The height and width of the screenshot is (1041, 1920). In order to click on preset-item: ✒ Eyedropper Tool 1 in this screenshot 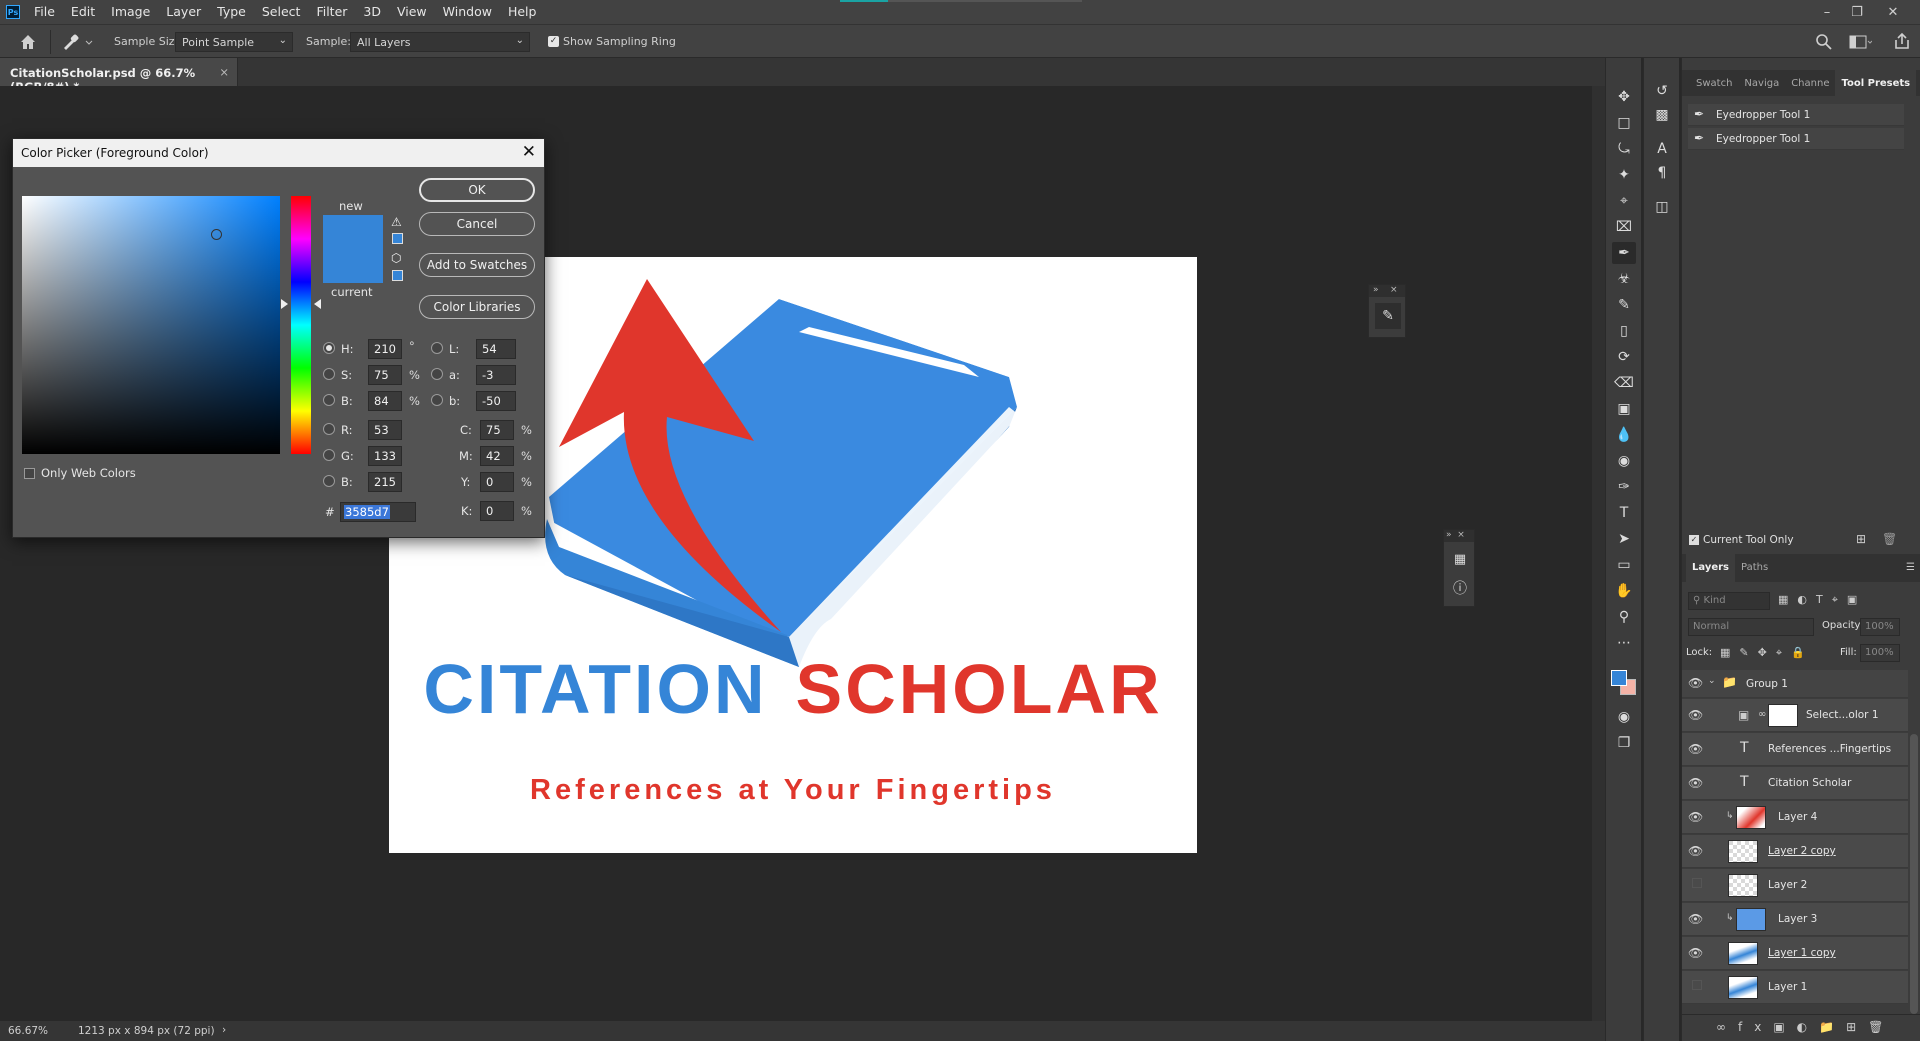, I will do `click(1796, 139)`.